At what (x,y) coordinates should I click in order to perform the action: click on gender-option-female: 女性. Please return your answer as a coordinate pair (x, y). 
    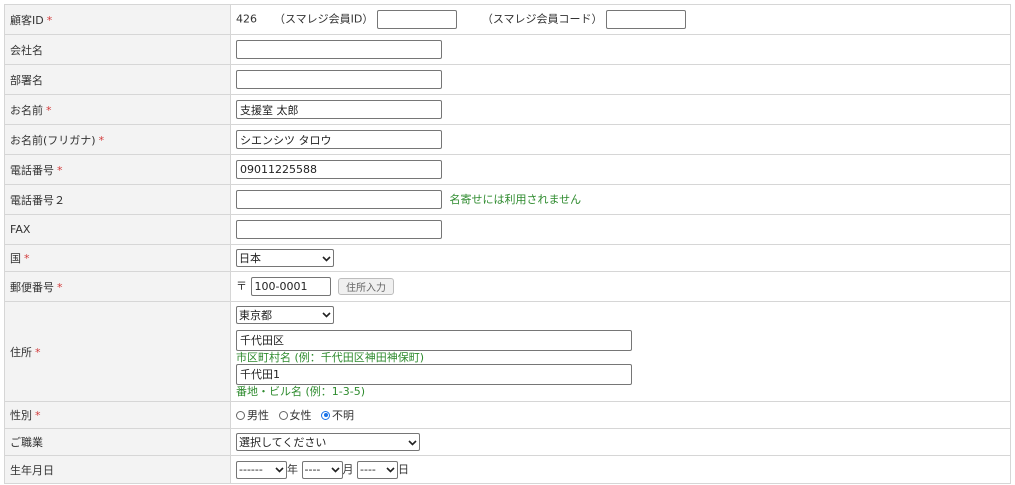
    Looking at the image, I should click on (295, 415).